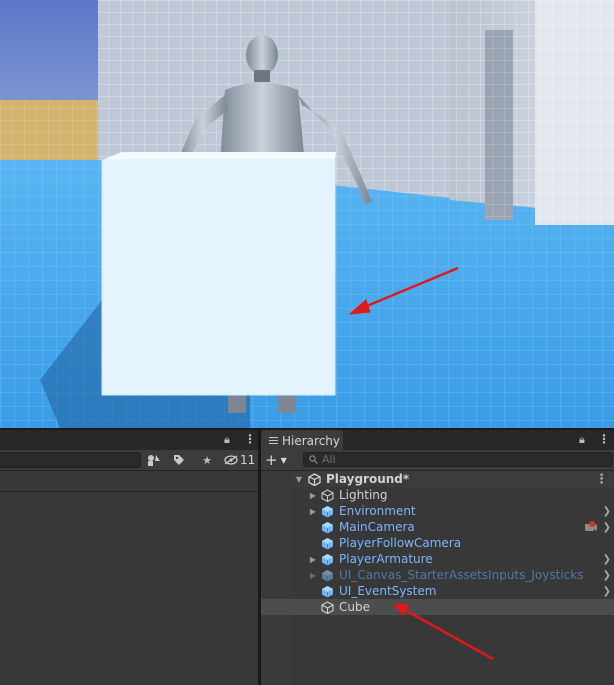  What do you see at coordinates (283, 460) in the screenshot?
I see `chevron-down-icon: ▼` at bounding box center [283, 460].